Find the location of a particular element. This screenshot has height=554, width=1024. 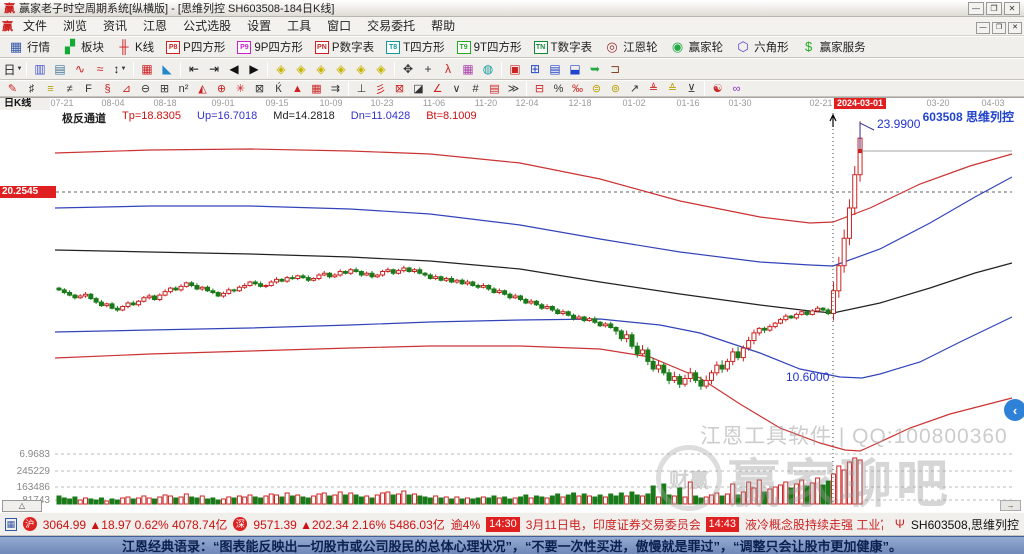

close-button: ✕ is located at coordinates (1012, 8).